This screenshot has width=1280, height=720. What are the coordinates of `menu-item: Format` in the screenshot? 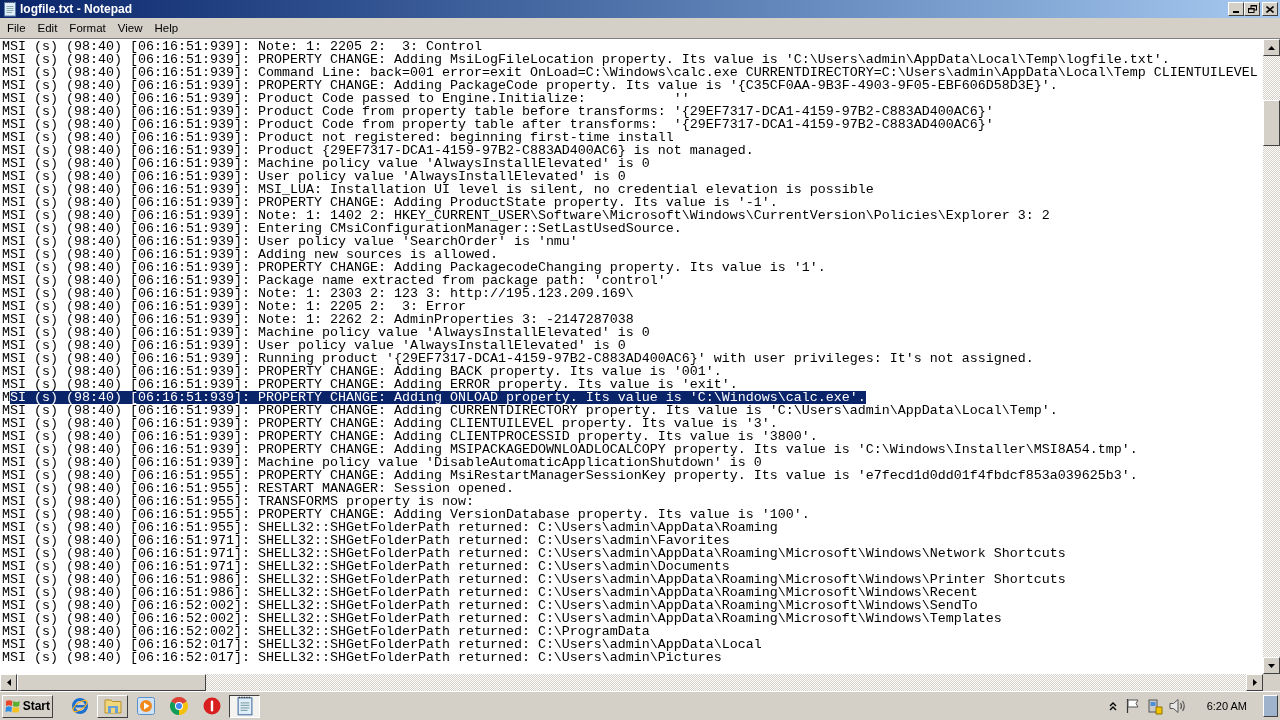 It's located at (87, 28).